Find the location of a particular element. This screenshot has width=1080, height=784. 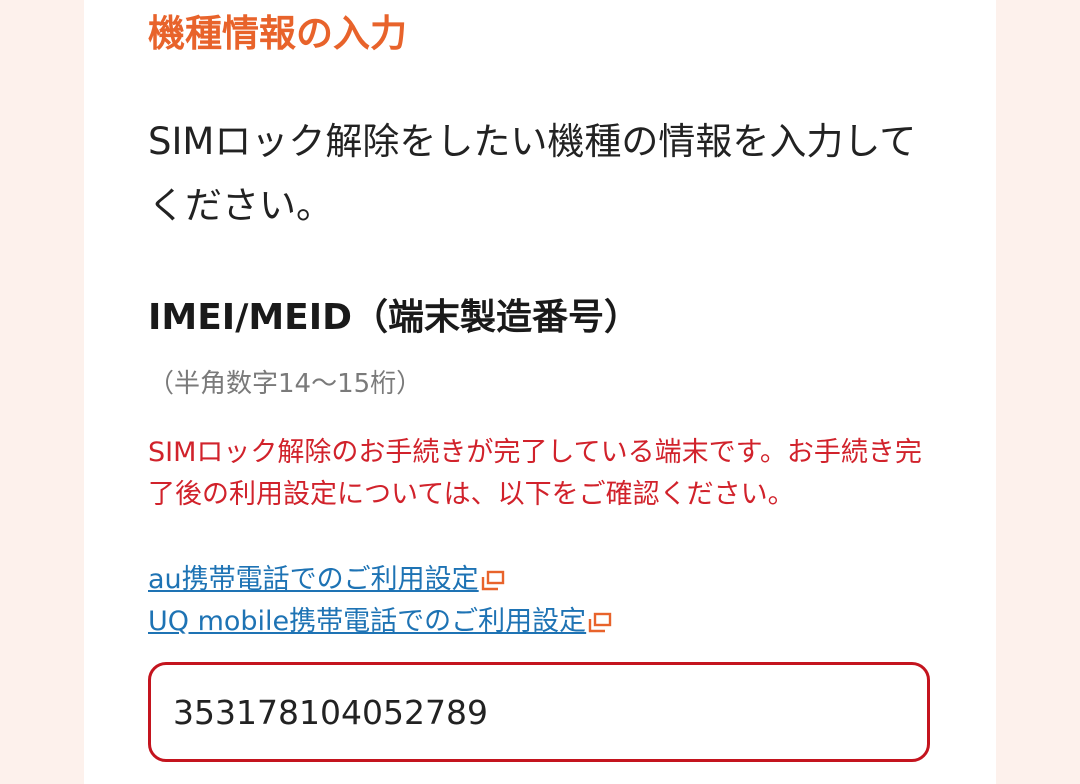

au-settings-link: au携帯電話でのご利用設定 is located at coordinates (326, 580).